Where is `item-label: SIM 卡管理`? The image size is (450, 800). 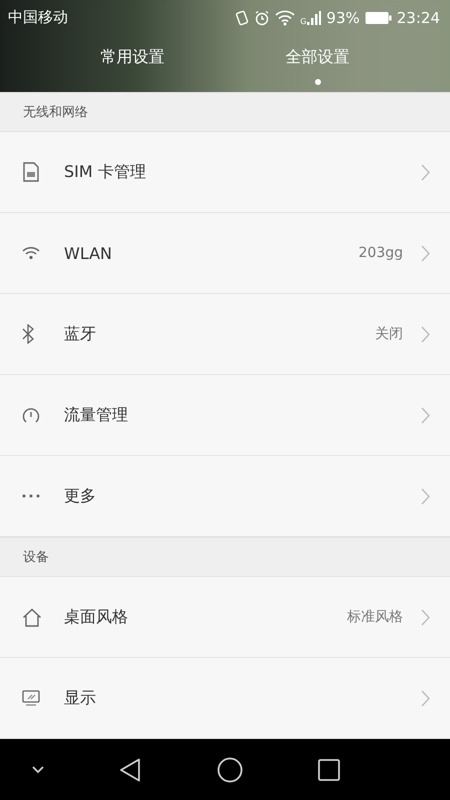 item-label: SIM 卡管理 is located at coordinates (105, 172).